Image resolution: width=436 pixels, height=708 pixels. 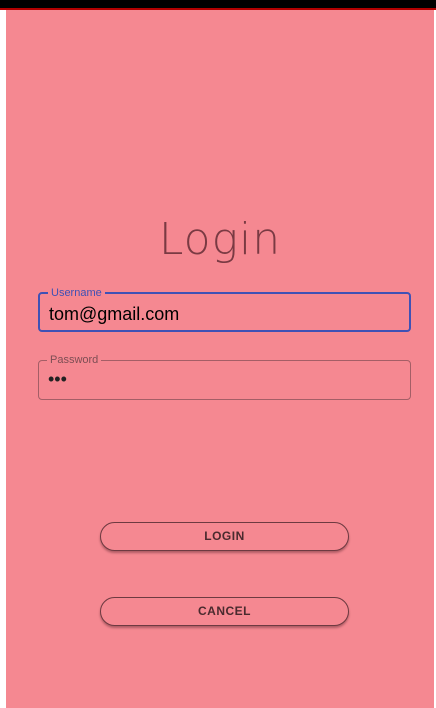 What do you see at coordinates (224, 536) in the screenshot?
I see `login-button: LOGIN` at bounding box center [224, 536].